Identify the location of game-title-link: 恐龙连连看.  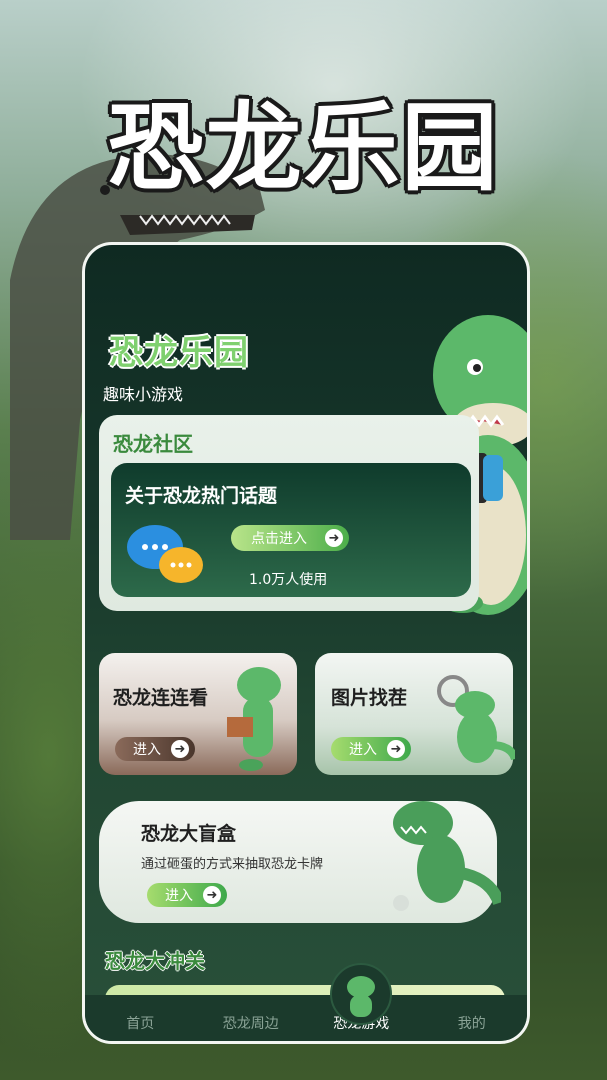
(161, 698).